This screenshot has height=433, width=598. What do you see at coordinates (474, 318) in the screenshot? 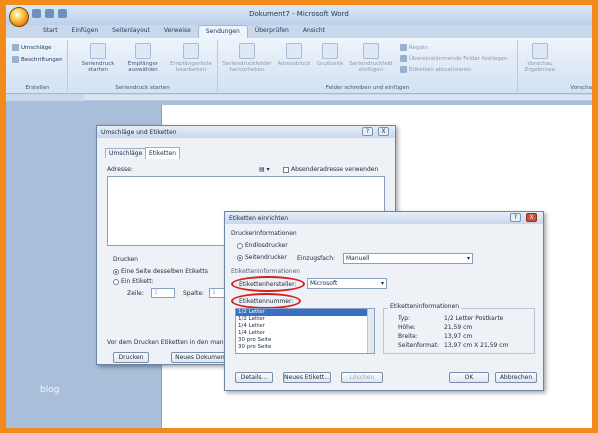
I see `type-value: 1/2 Letter Postkarte` at bounding box center [474, 318].